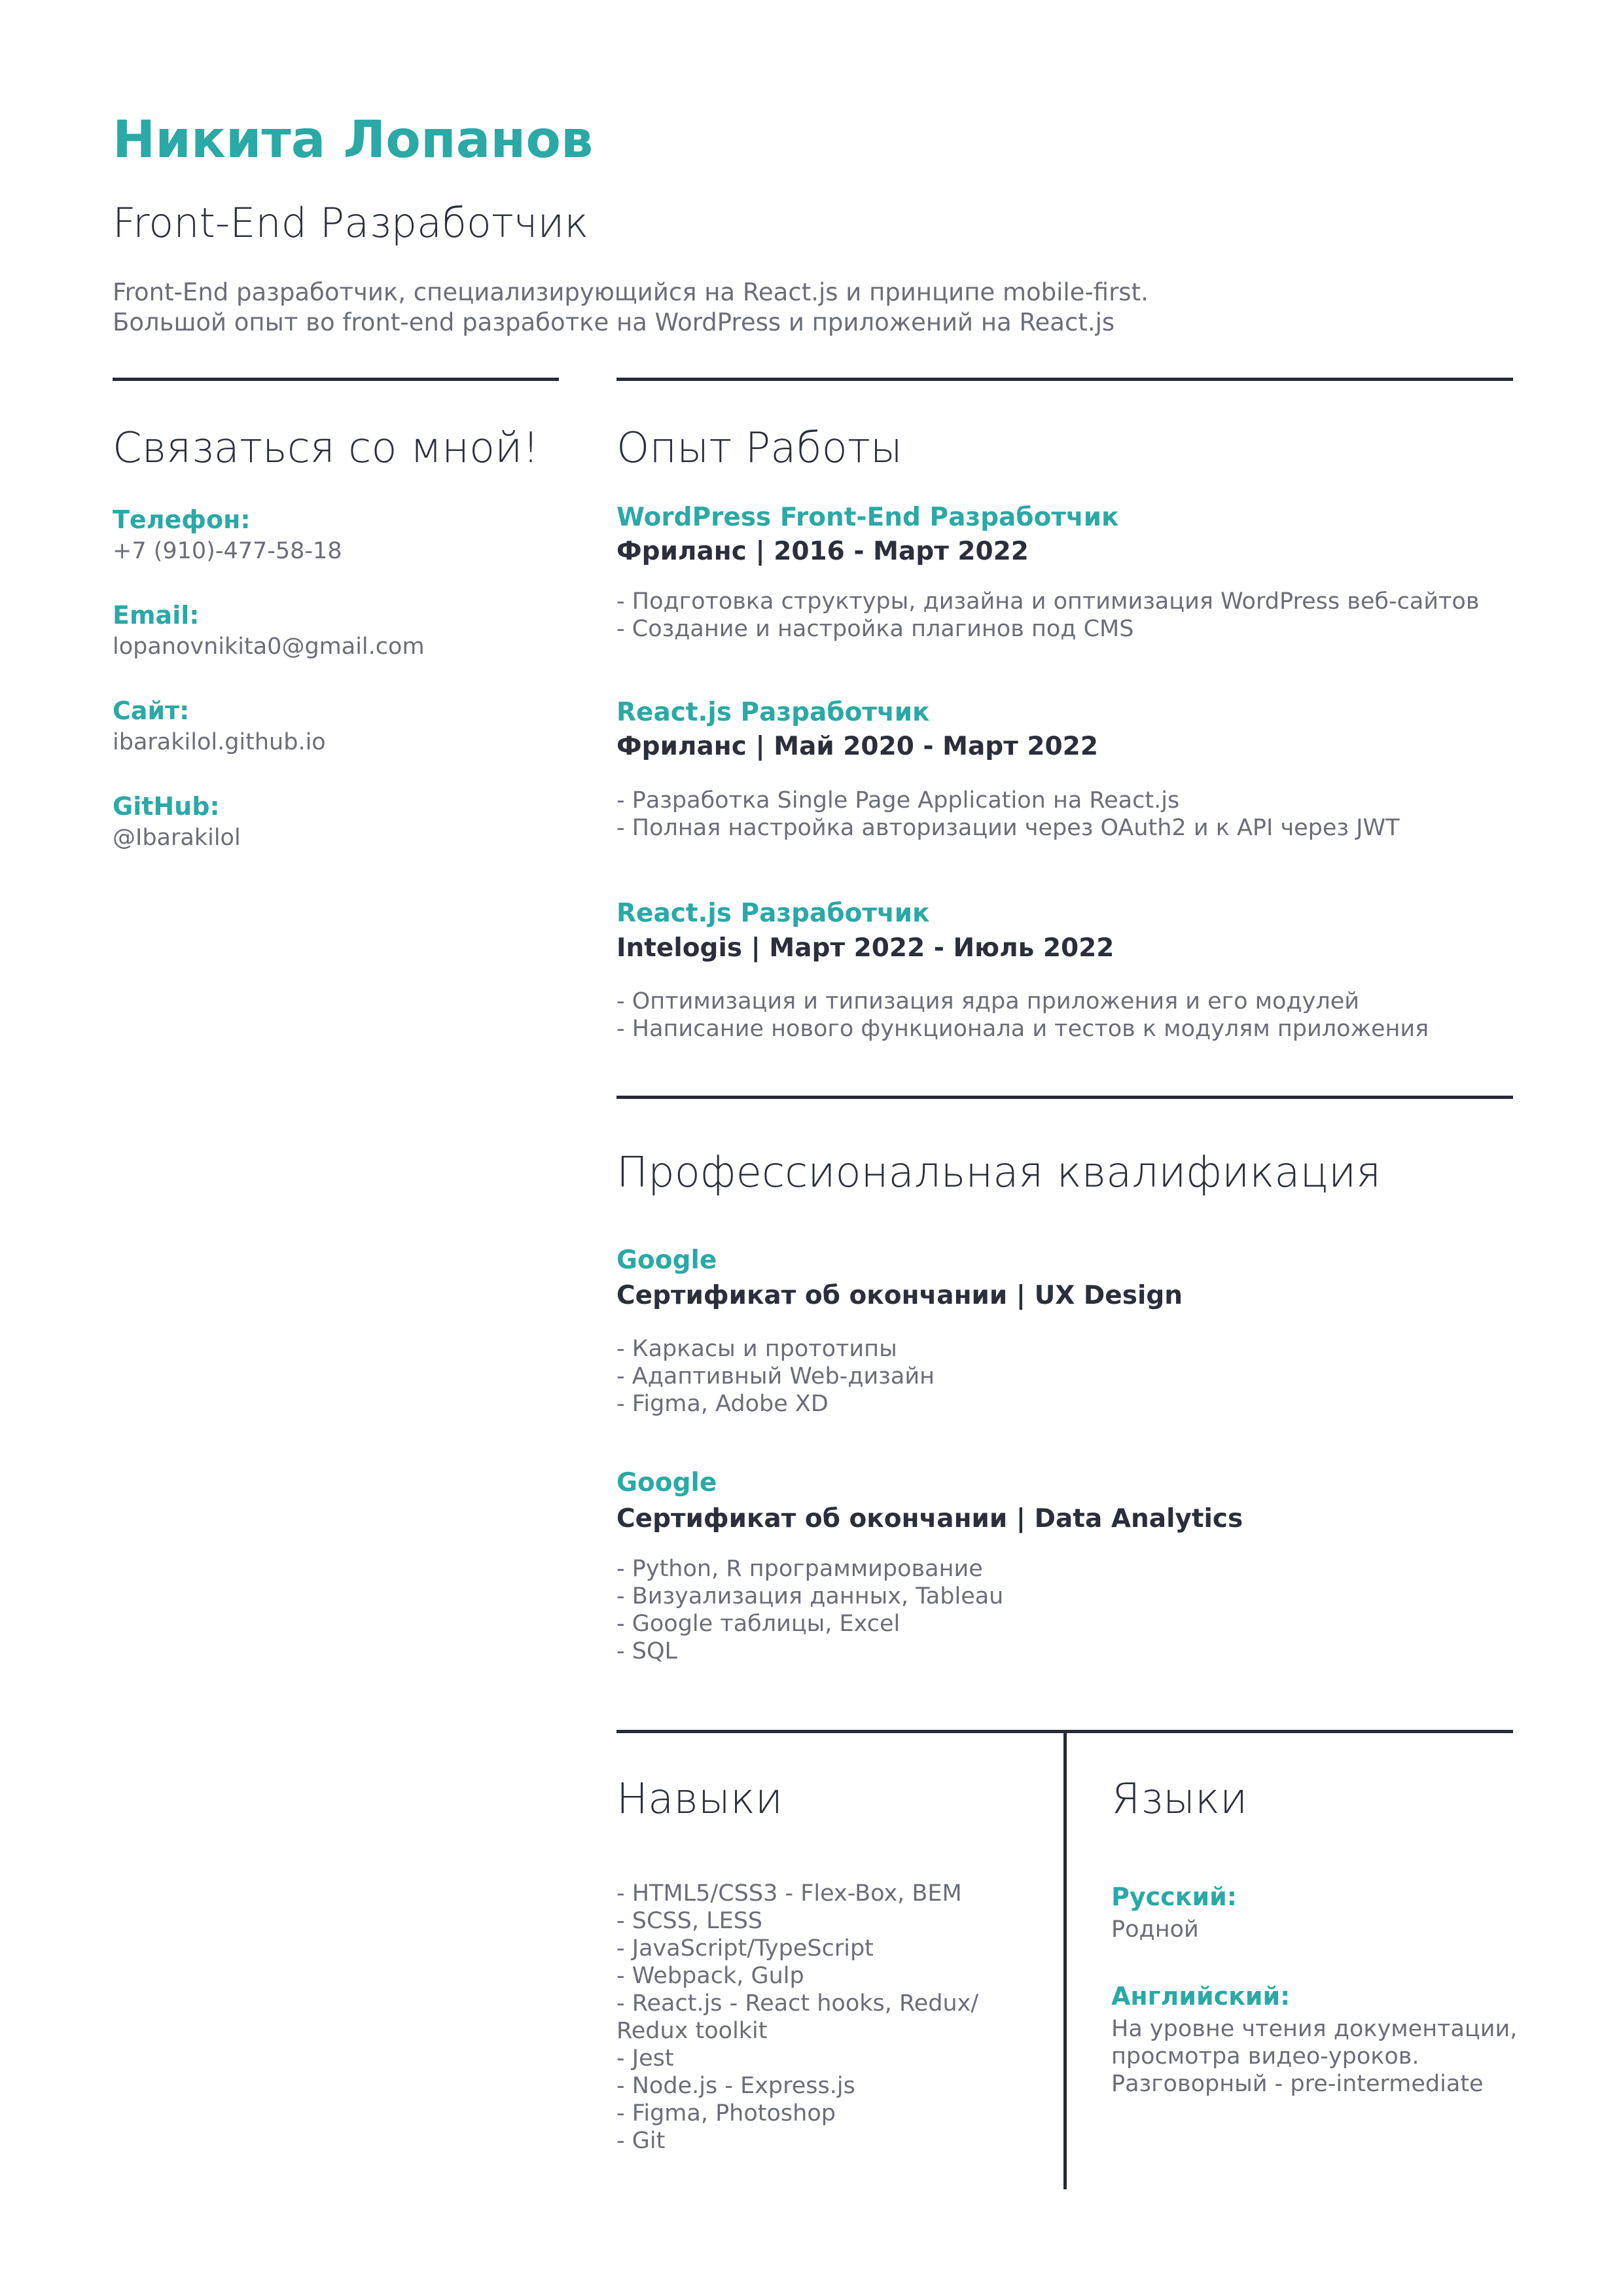  What do you see at coordinates (899, 1295) in the screenshot?
I see `qualification-title: Сертификат об окончании | UX Design` at bounding box center [899, 1295].